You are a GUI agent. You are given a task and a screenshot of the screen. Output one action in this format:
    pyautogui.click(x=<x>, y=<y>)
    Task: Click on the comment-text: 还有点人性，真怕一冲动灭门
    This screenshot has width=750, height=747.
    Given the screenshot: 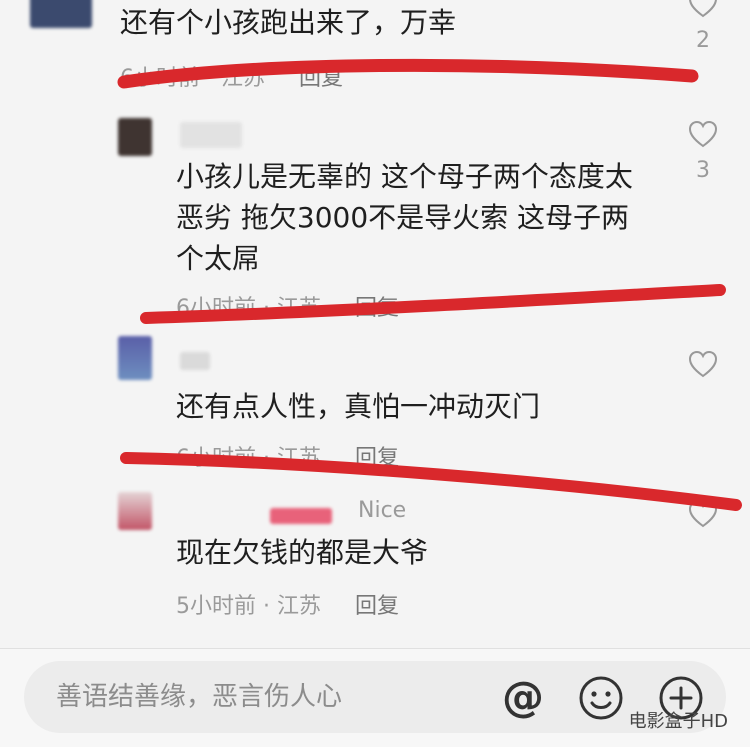 What is the action you would take?
    pyautogui.click(x=358, y=406)
    